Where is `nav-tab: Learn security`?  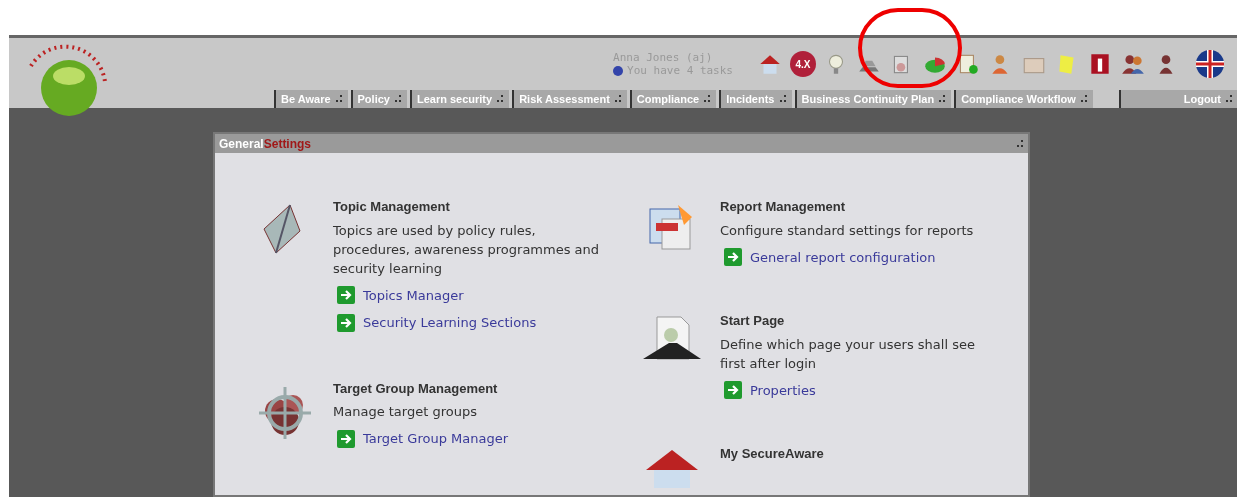 nav-tab: Learn security is located at coordinates (459, 99).